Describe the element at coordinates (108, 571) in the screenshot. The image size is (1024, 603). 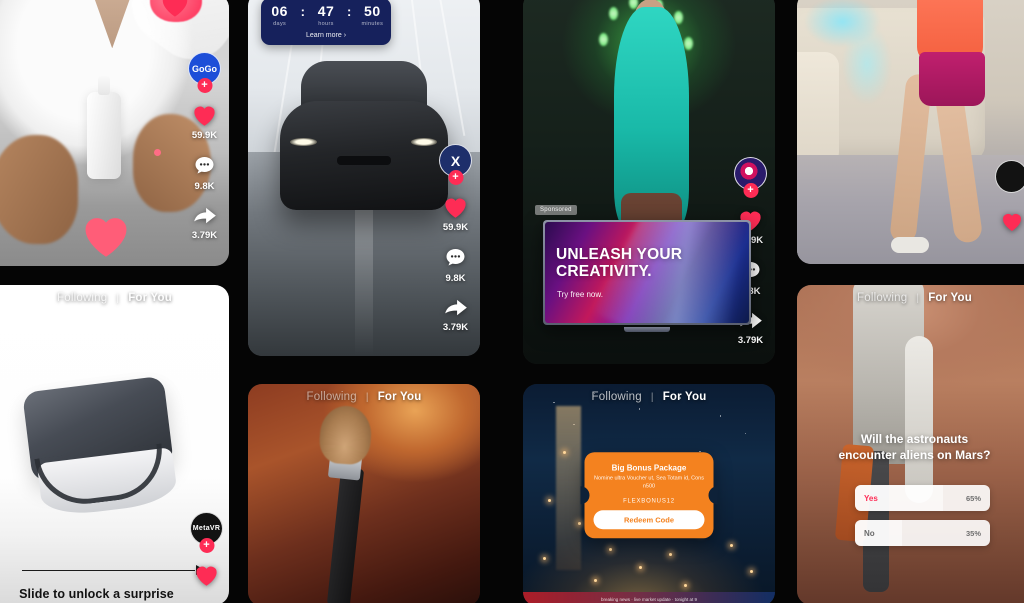
I see `slide-line` at that location.